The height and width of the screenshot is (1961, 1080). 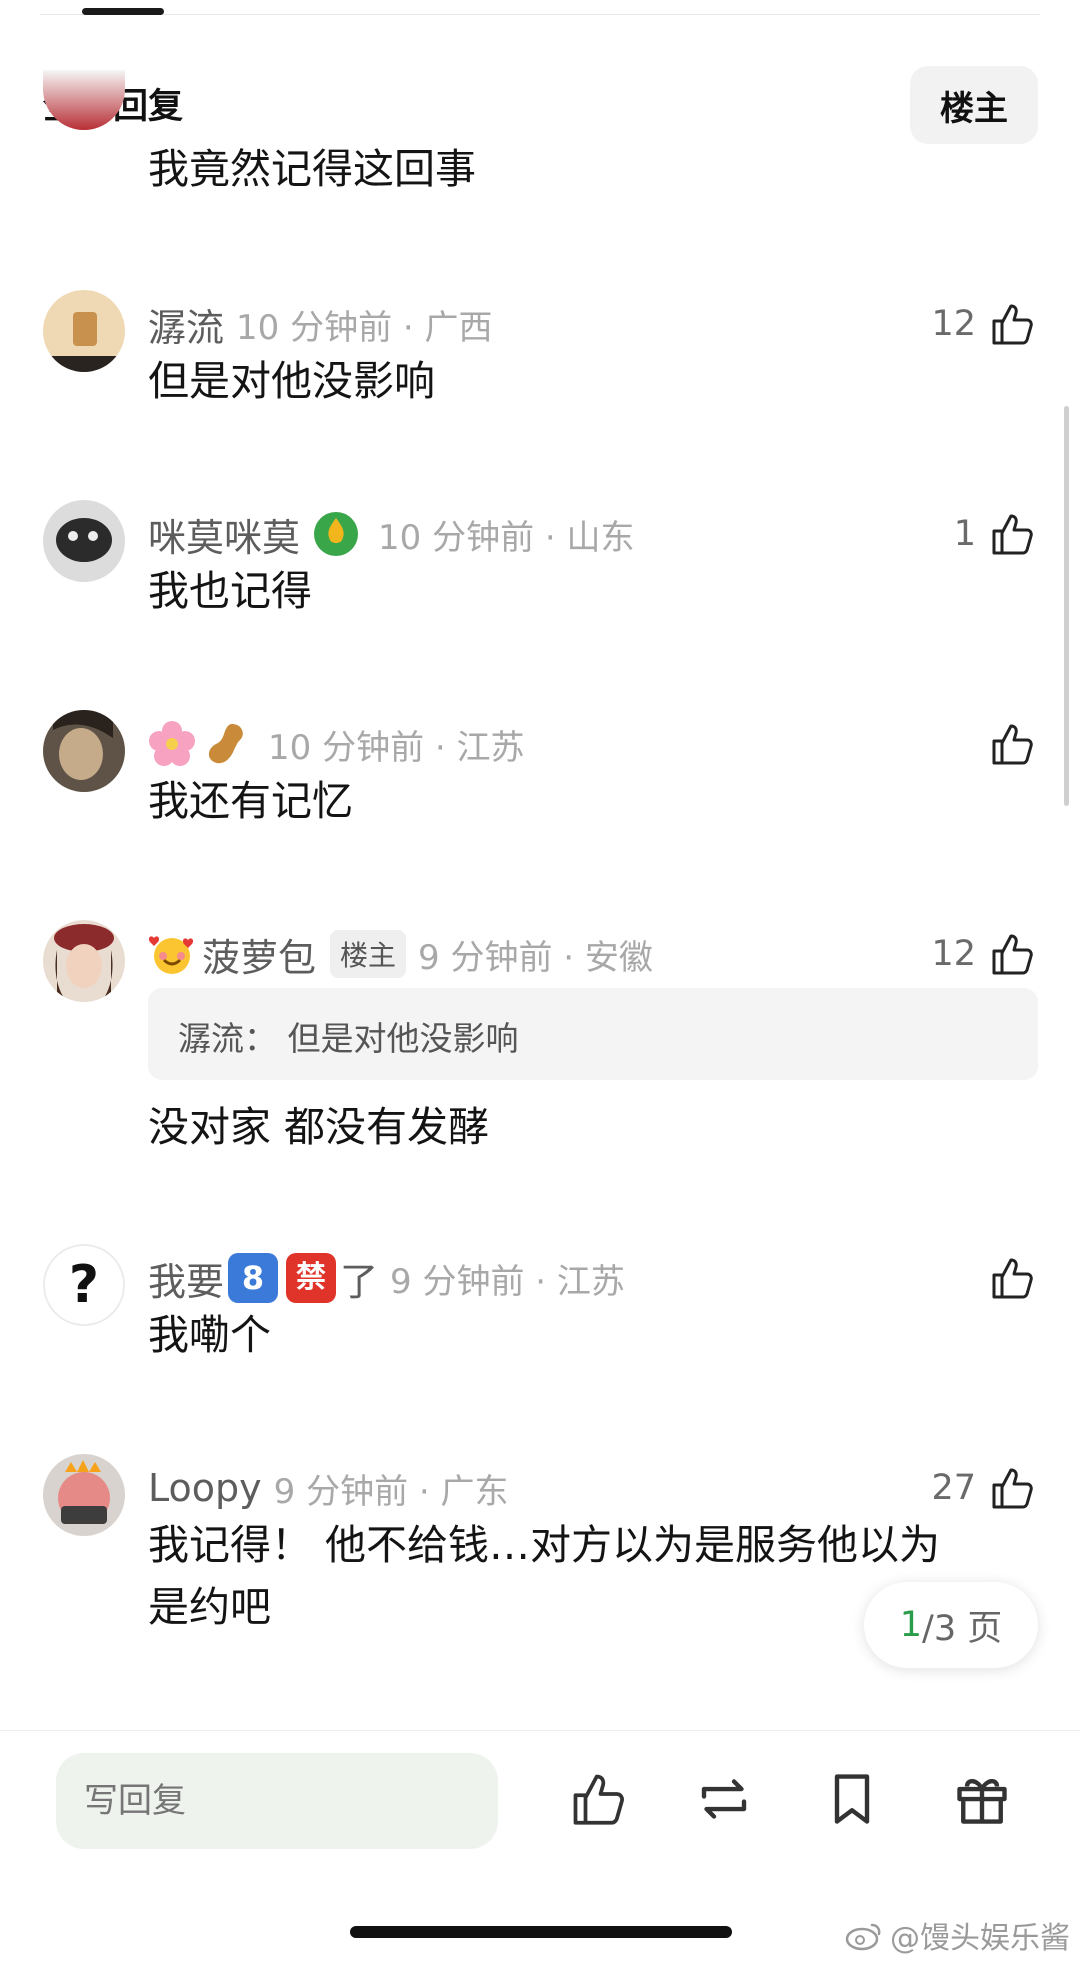 I want to click on weibo-logo-icon, so click(x=863, y=1937).